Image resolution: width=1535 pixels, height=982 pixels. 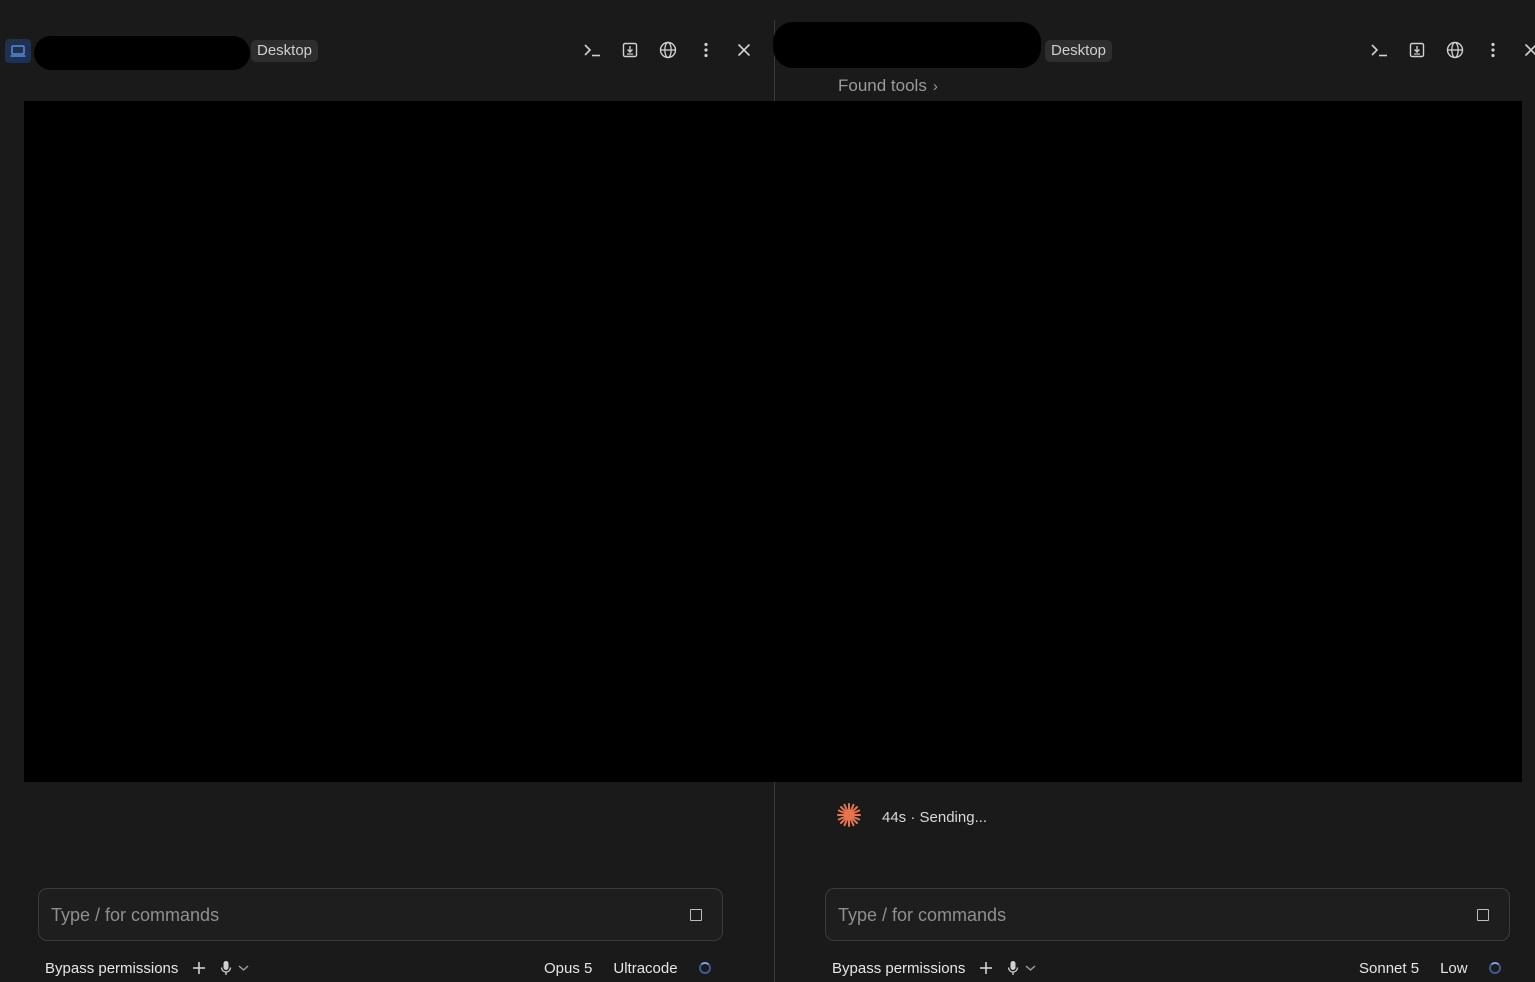 What do you see at coordinates (882, 85) in the screenshot?
I see `found-tools-label: Found tools` at bounding box center [882, 85].